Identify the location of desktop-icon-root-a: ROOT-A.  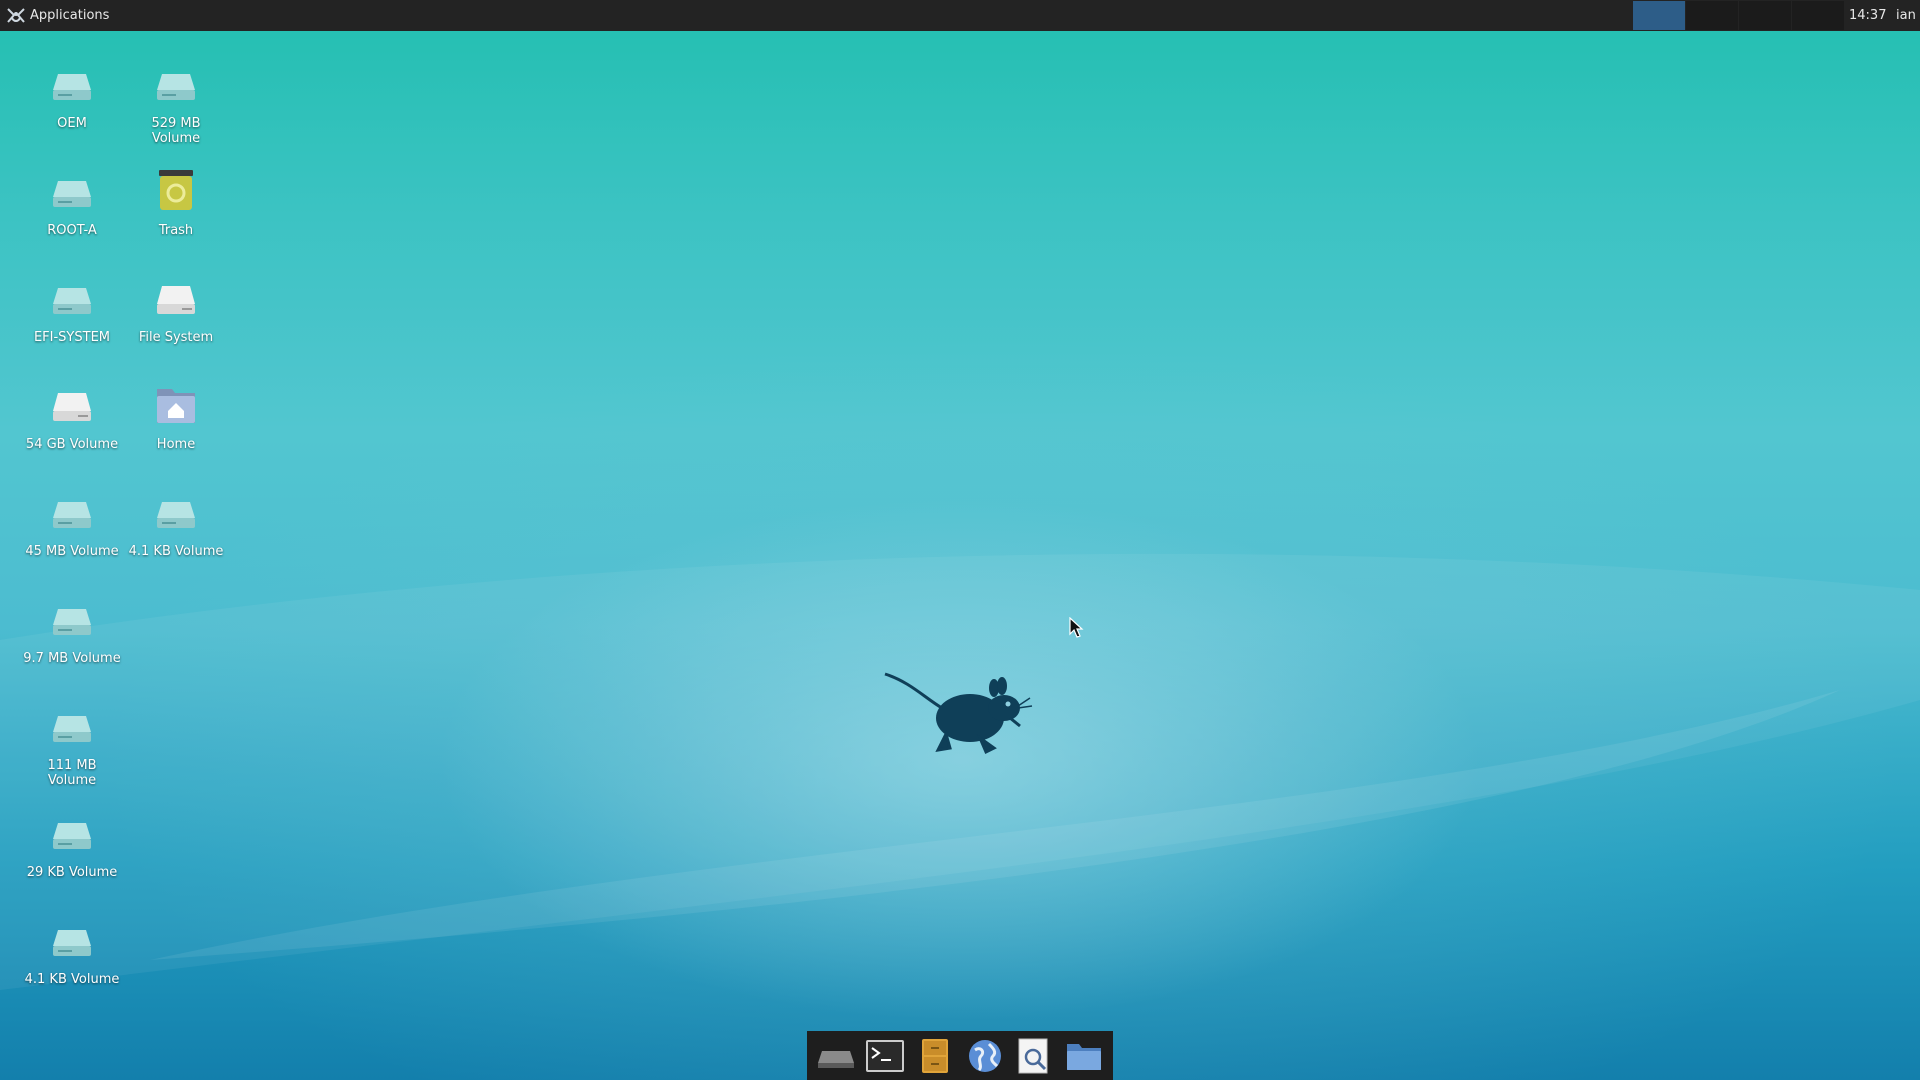
(72, 202).